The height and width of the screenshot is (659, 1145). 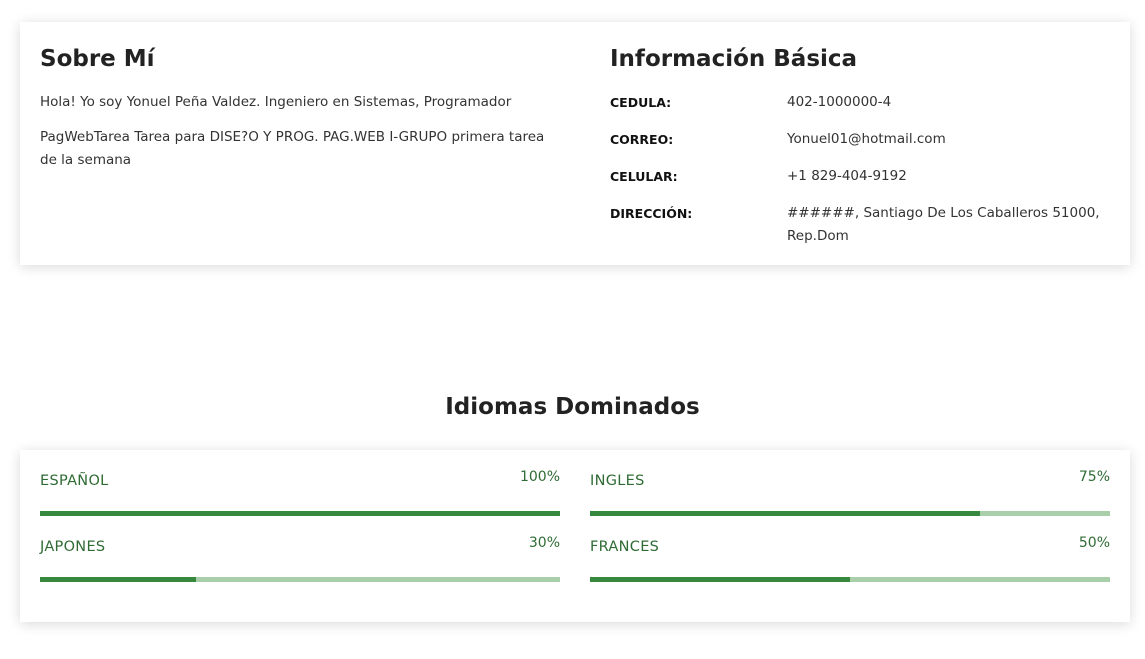 I want to click on language-name: FRANCES, so click(x=625, y=547).